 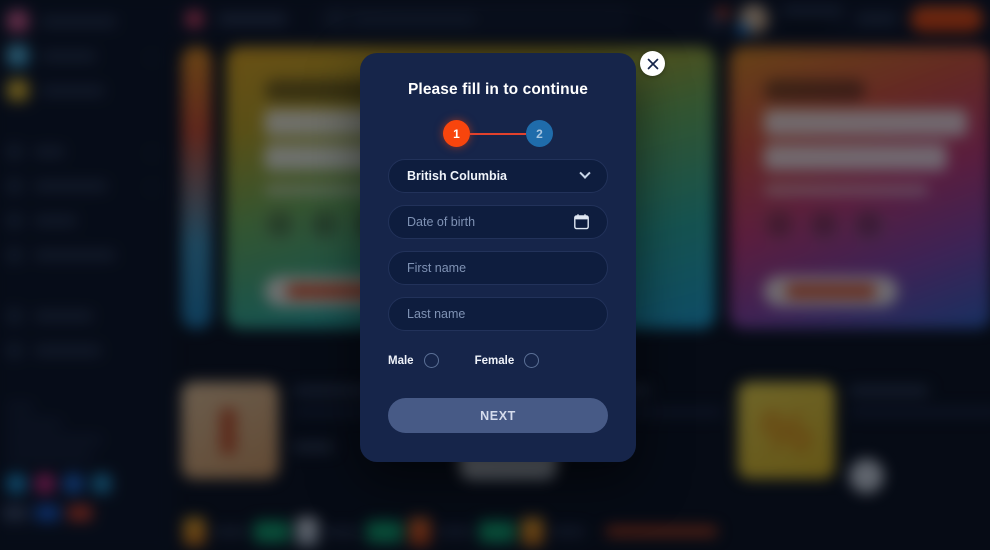 What do you see at coordinates (495, 361) in the screenshot?
I see `gender-female-label: Female` at bounding box center [495, 361].